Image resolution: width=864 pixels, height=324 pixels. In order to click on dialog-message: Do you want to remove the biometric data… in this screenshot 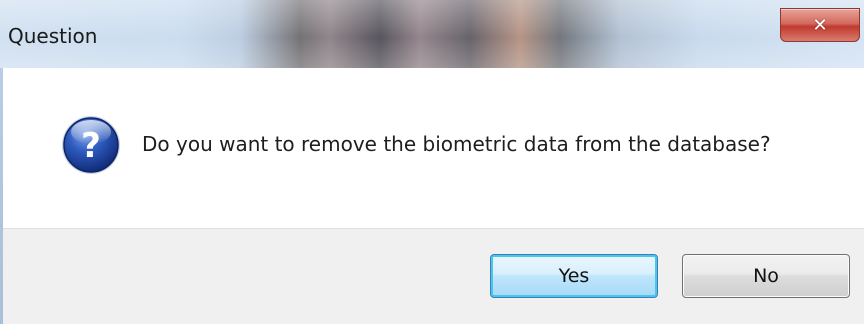, I will do `click(456, 144)`.